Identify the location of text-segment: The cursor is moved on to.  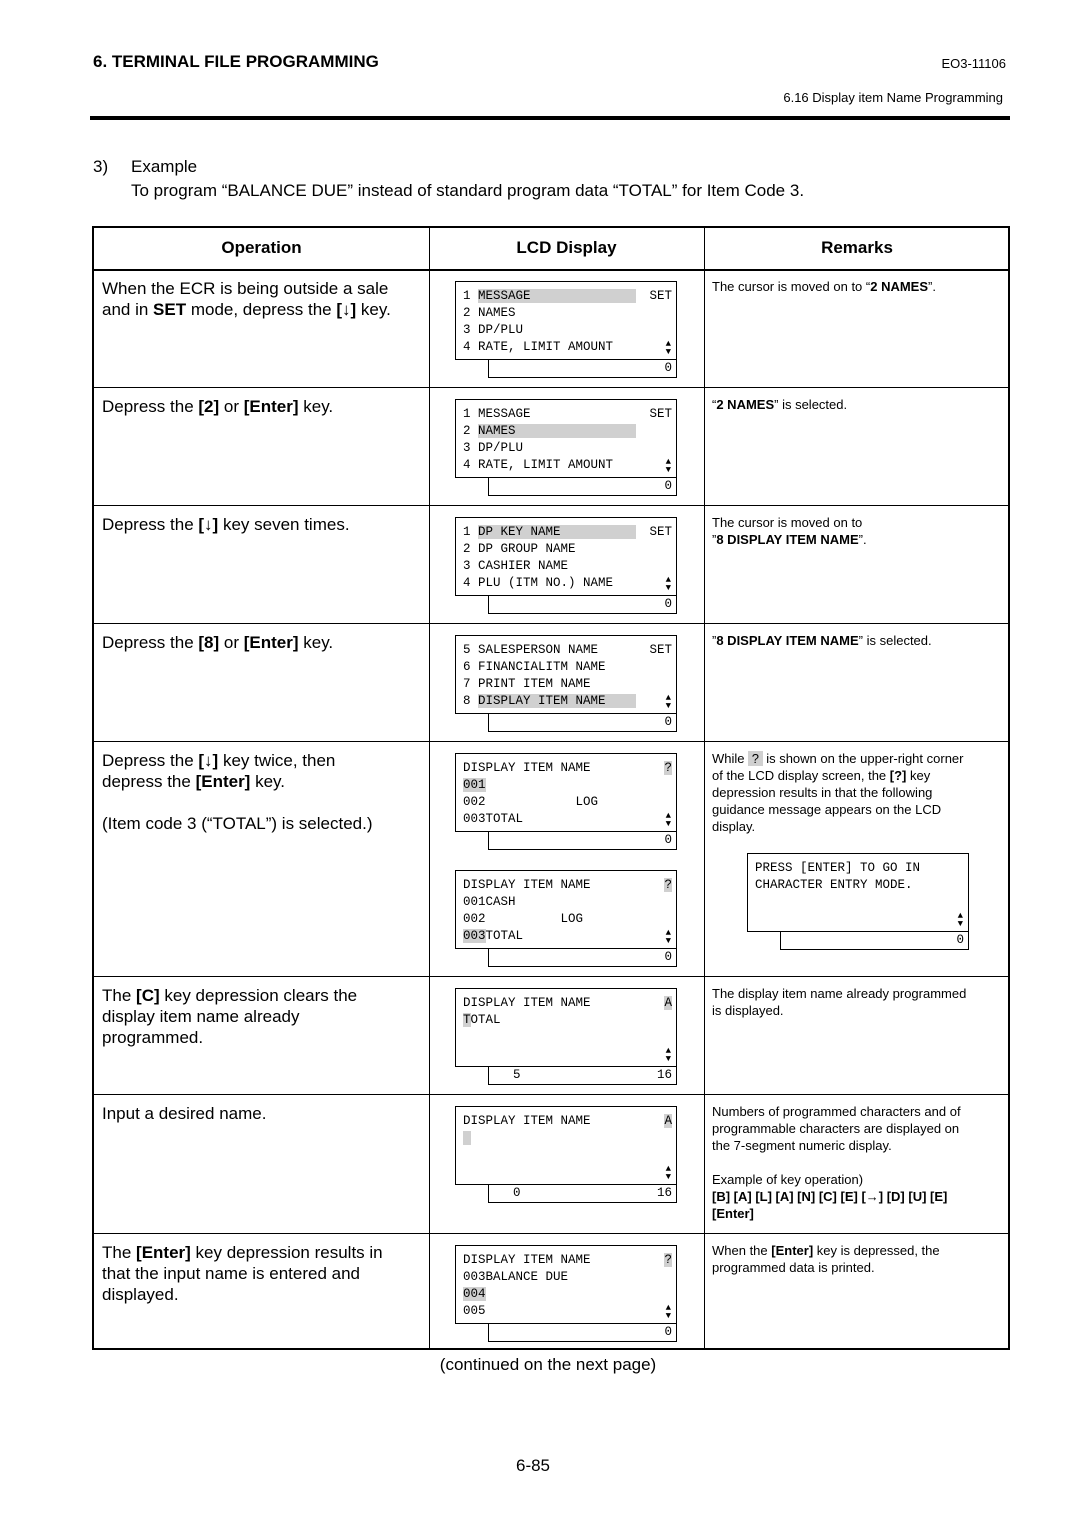
(787, 522).